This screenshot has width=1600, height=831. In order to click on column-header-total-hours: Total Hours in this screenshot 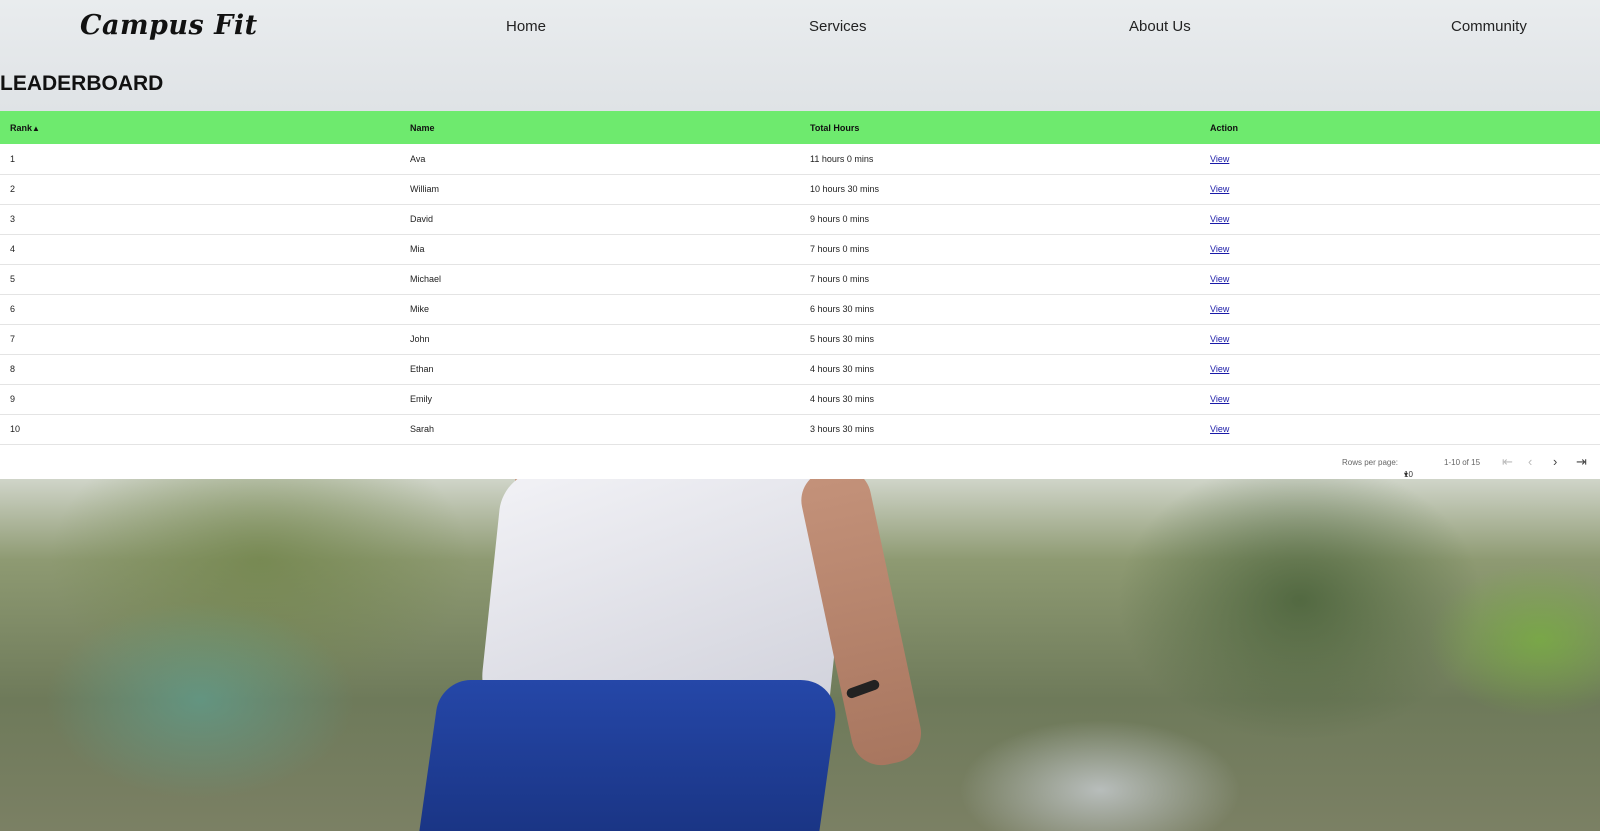, I will do `click(1000, 127)`.